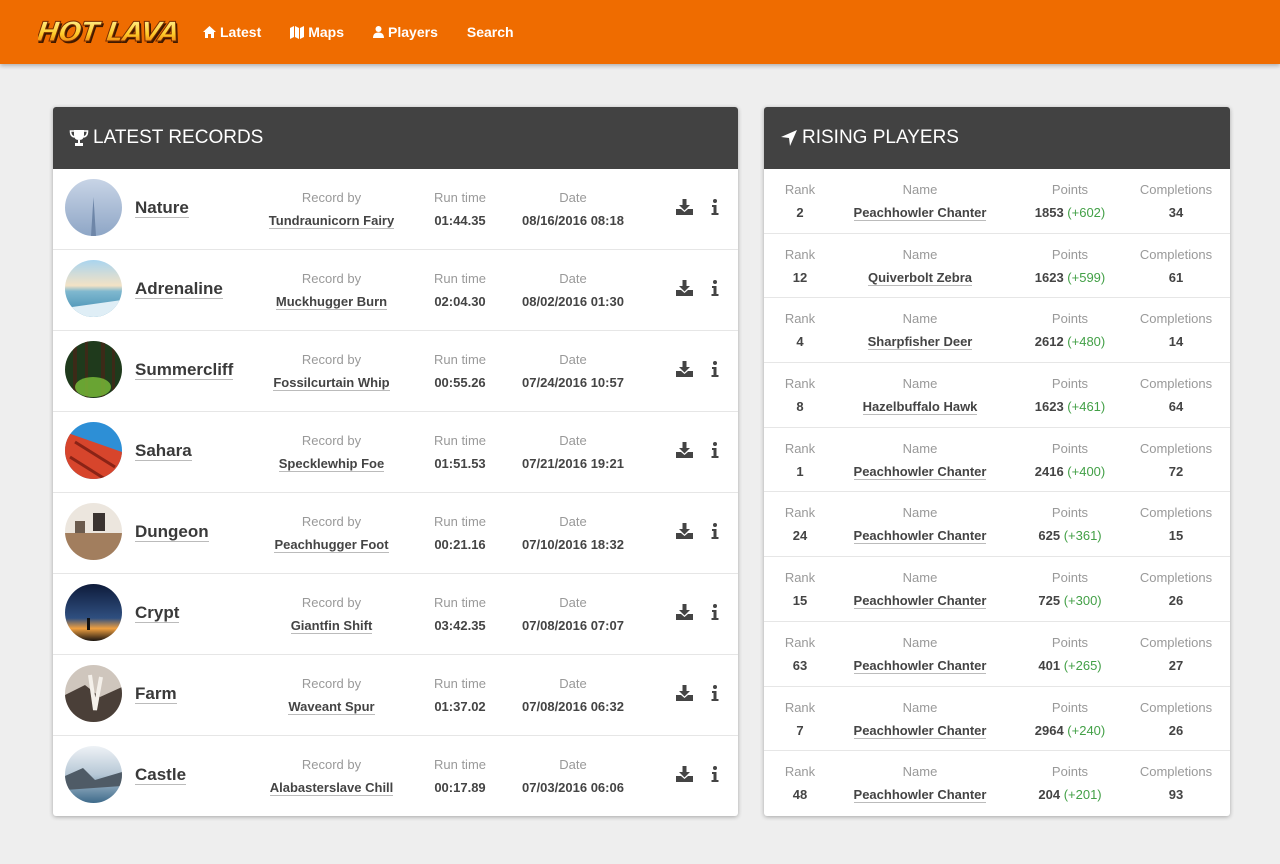 This screenshot has width=1280, height=864. Describe the element at coordinates (79, 138) in the screenshot. I see `trophy-icon` at that location.